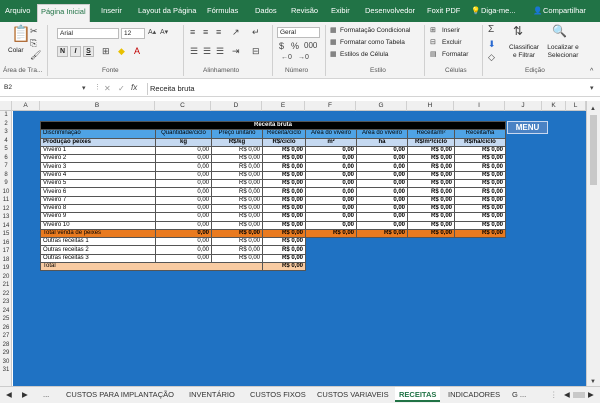  I want to click on col-header-b: B, so click(97, 106).